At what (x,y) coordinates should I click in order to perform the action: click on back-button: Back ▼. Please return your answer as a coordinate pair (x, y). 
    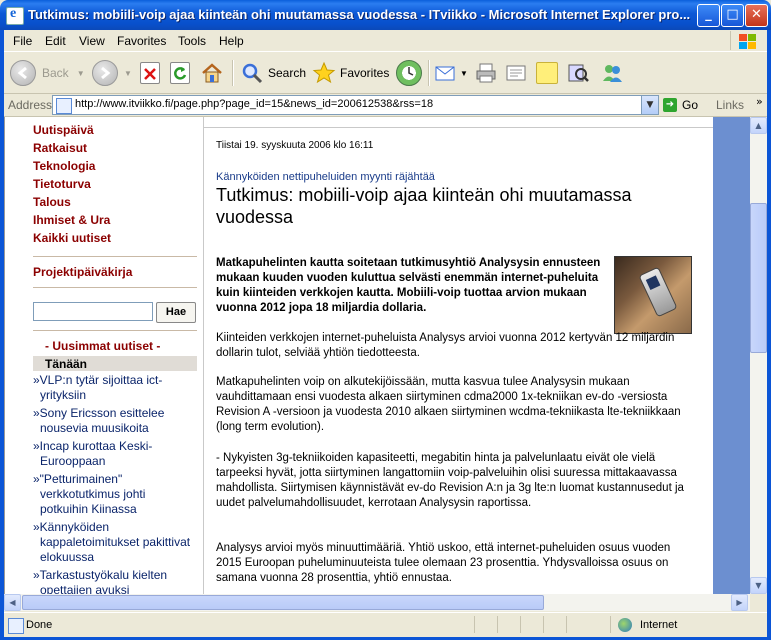
    Looking at the image, I should click on (47, 73).